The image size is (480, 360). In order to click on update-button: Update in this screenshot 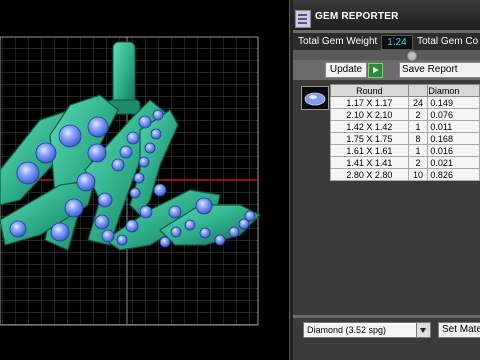, I will do `click(346, 70)`.